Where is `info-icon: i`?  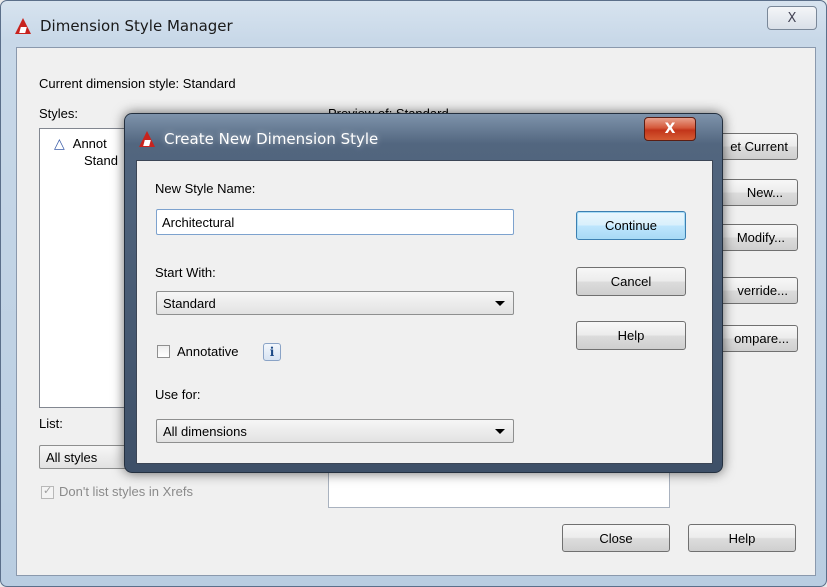
info-icon: i is located at coordinates (272, 352).